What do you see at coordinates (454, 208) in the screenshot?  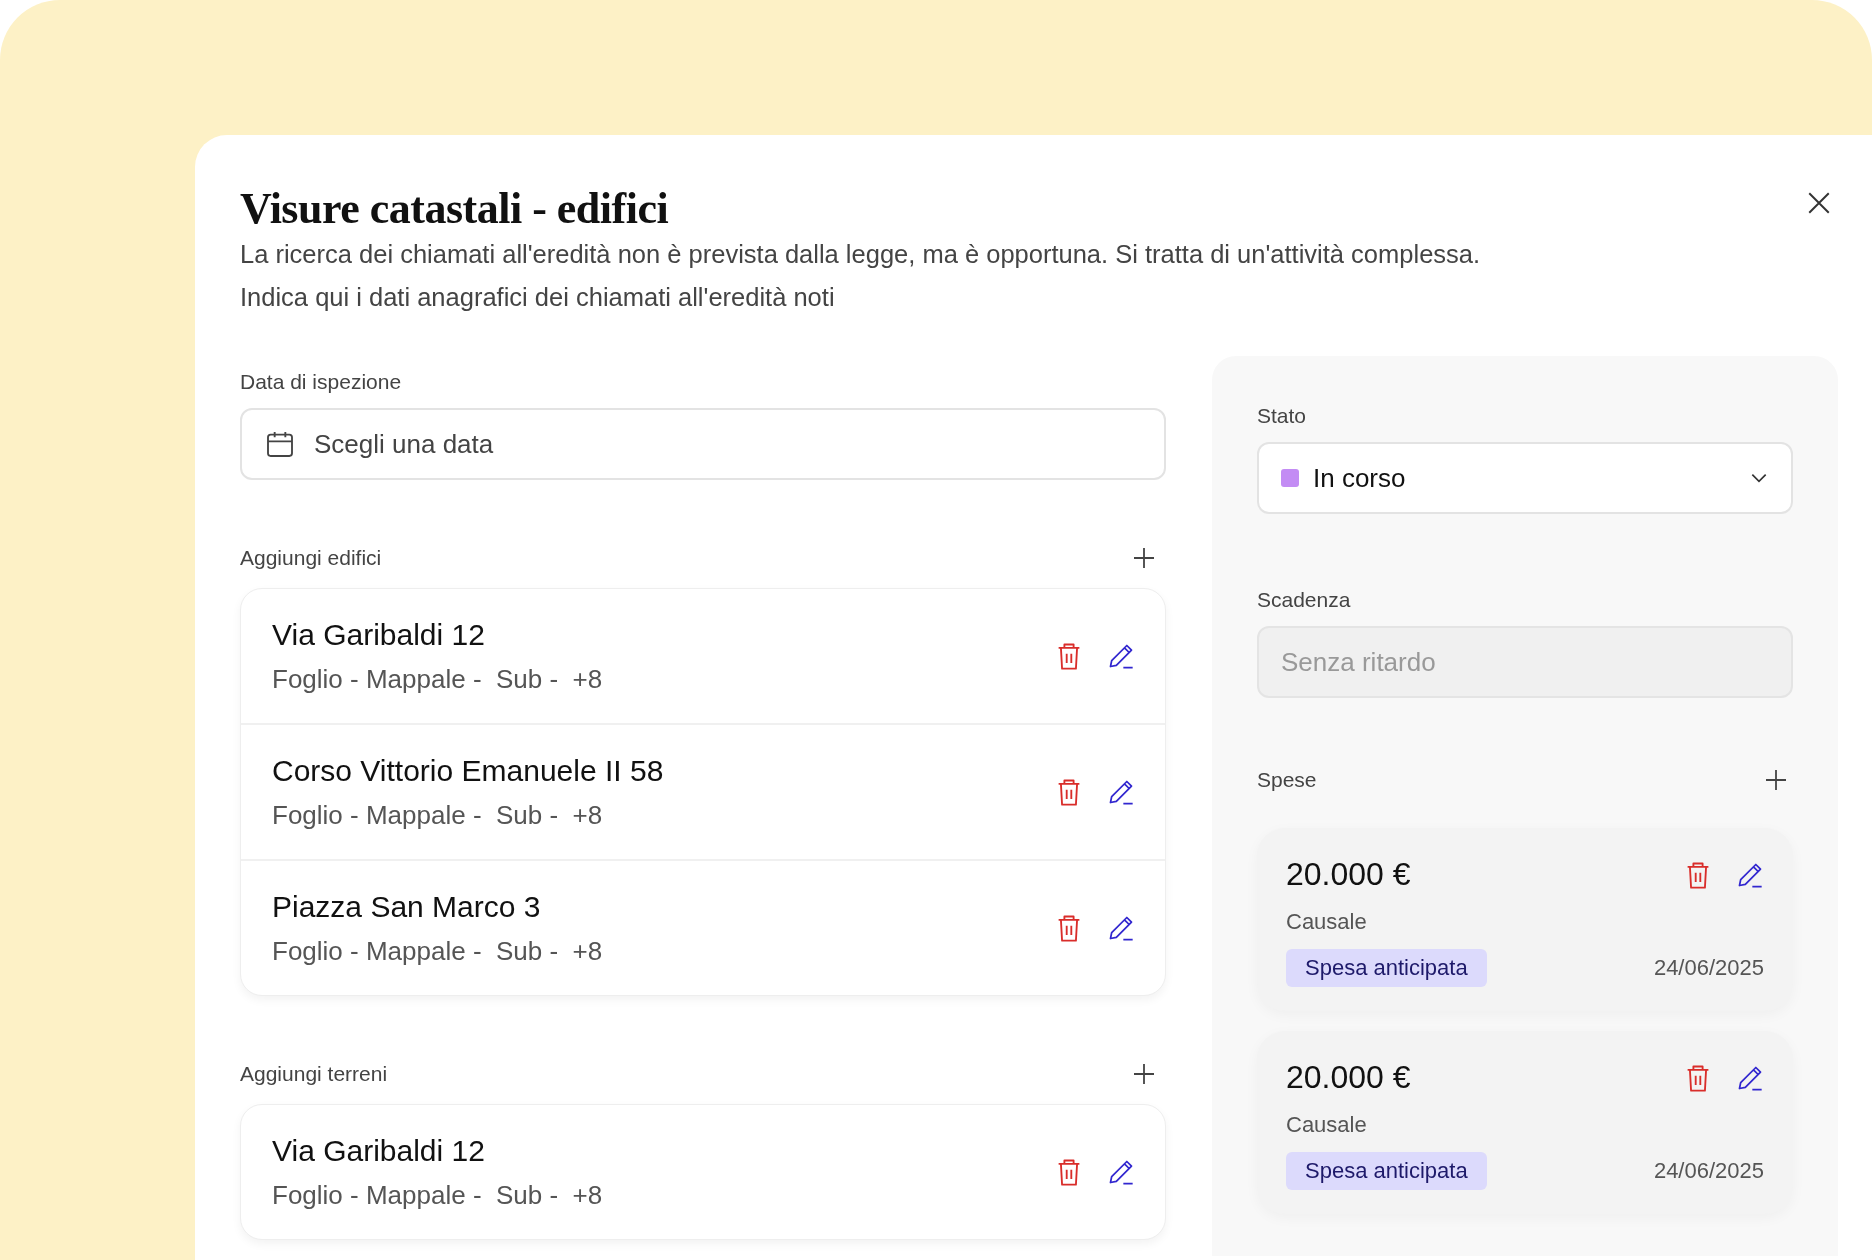 I see `dialog-title: Visure catastali - edifici` at bounding box center [454, 208].